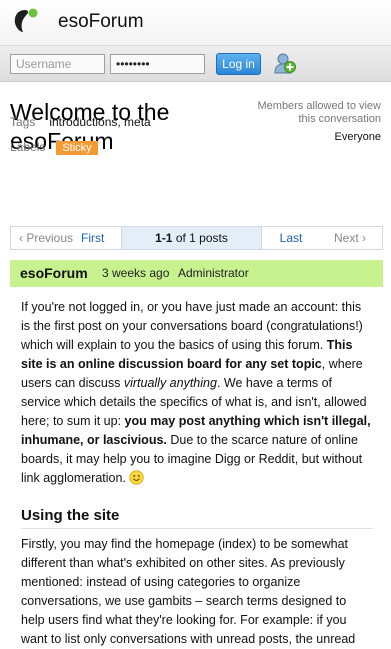 The height and width of the screenshot is (649, 391). Describe the element at coordinates (157, 64) in the screenshot. I see `password-input` at that location.